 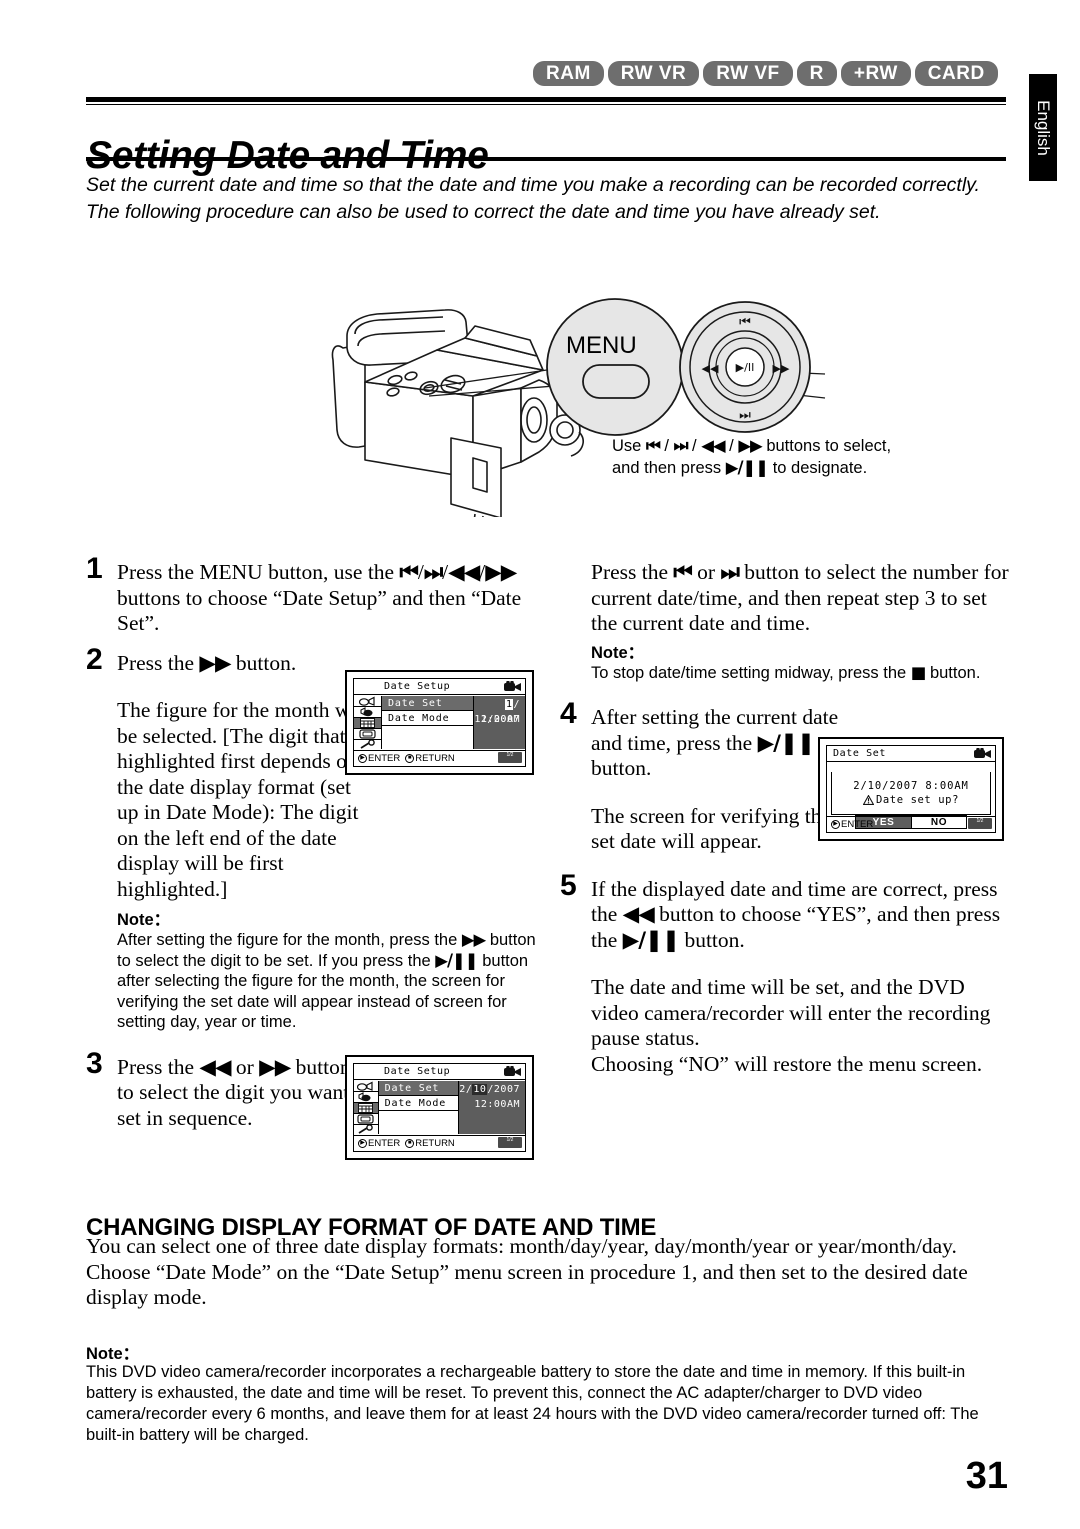 I want to click on step-1-text-a: Press the MENU button, use the, so click(x=258, y=572).